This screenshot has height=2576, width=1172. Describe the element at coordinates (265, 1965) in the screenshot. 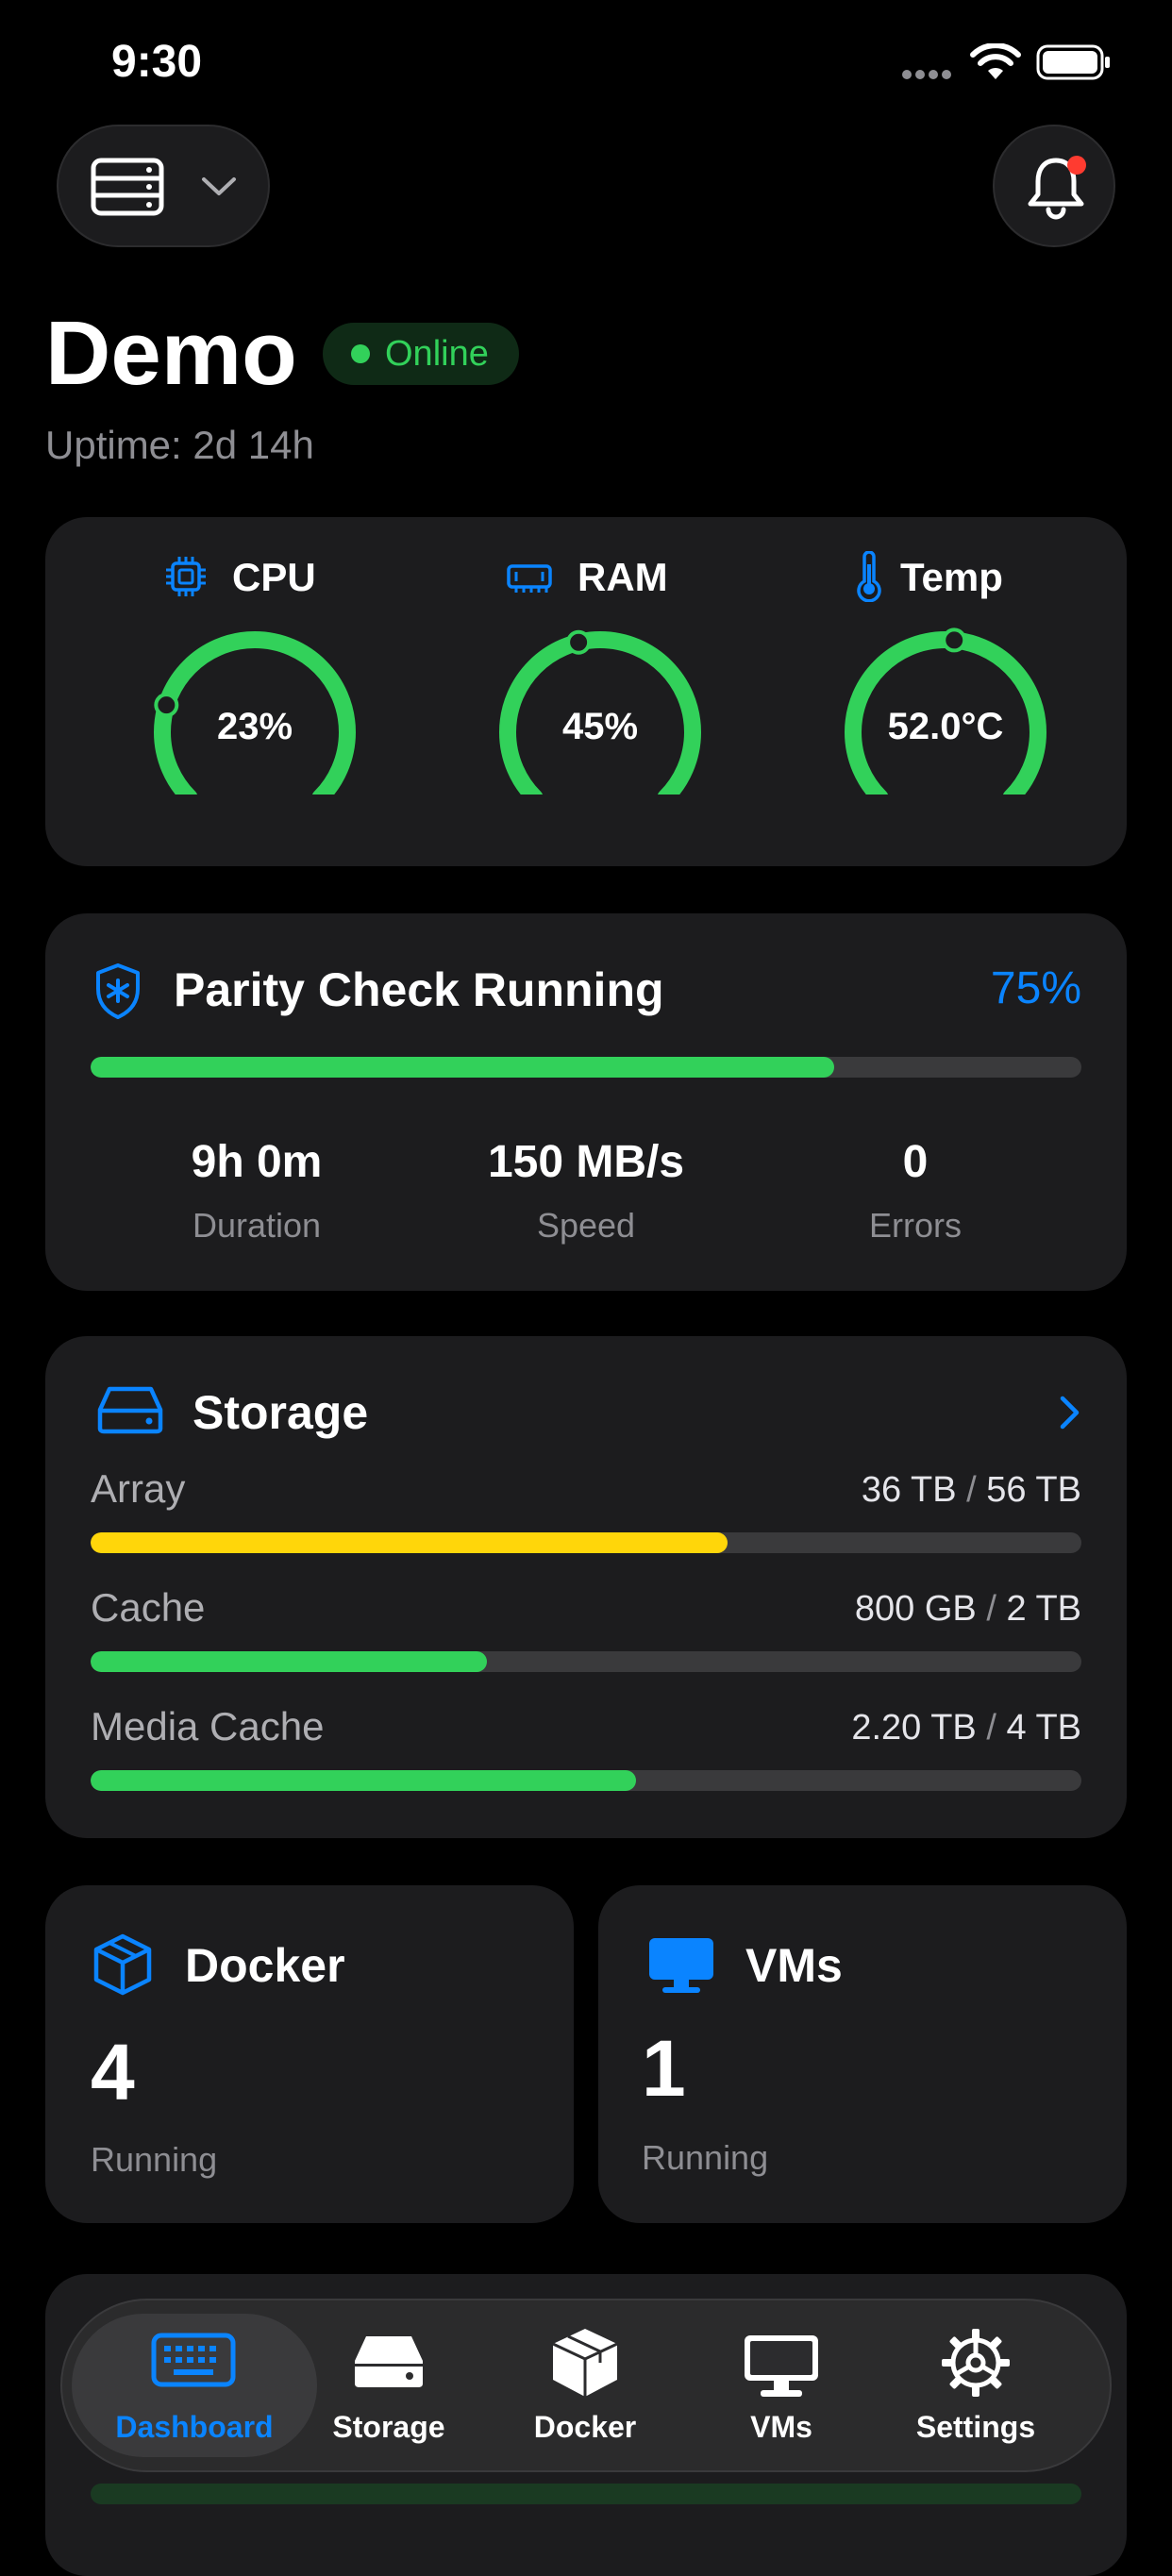

I see `docker-title: Docker` at that location.